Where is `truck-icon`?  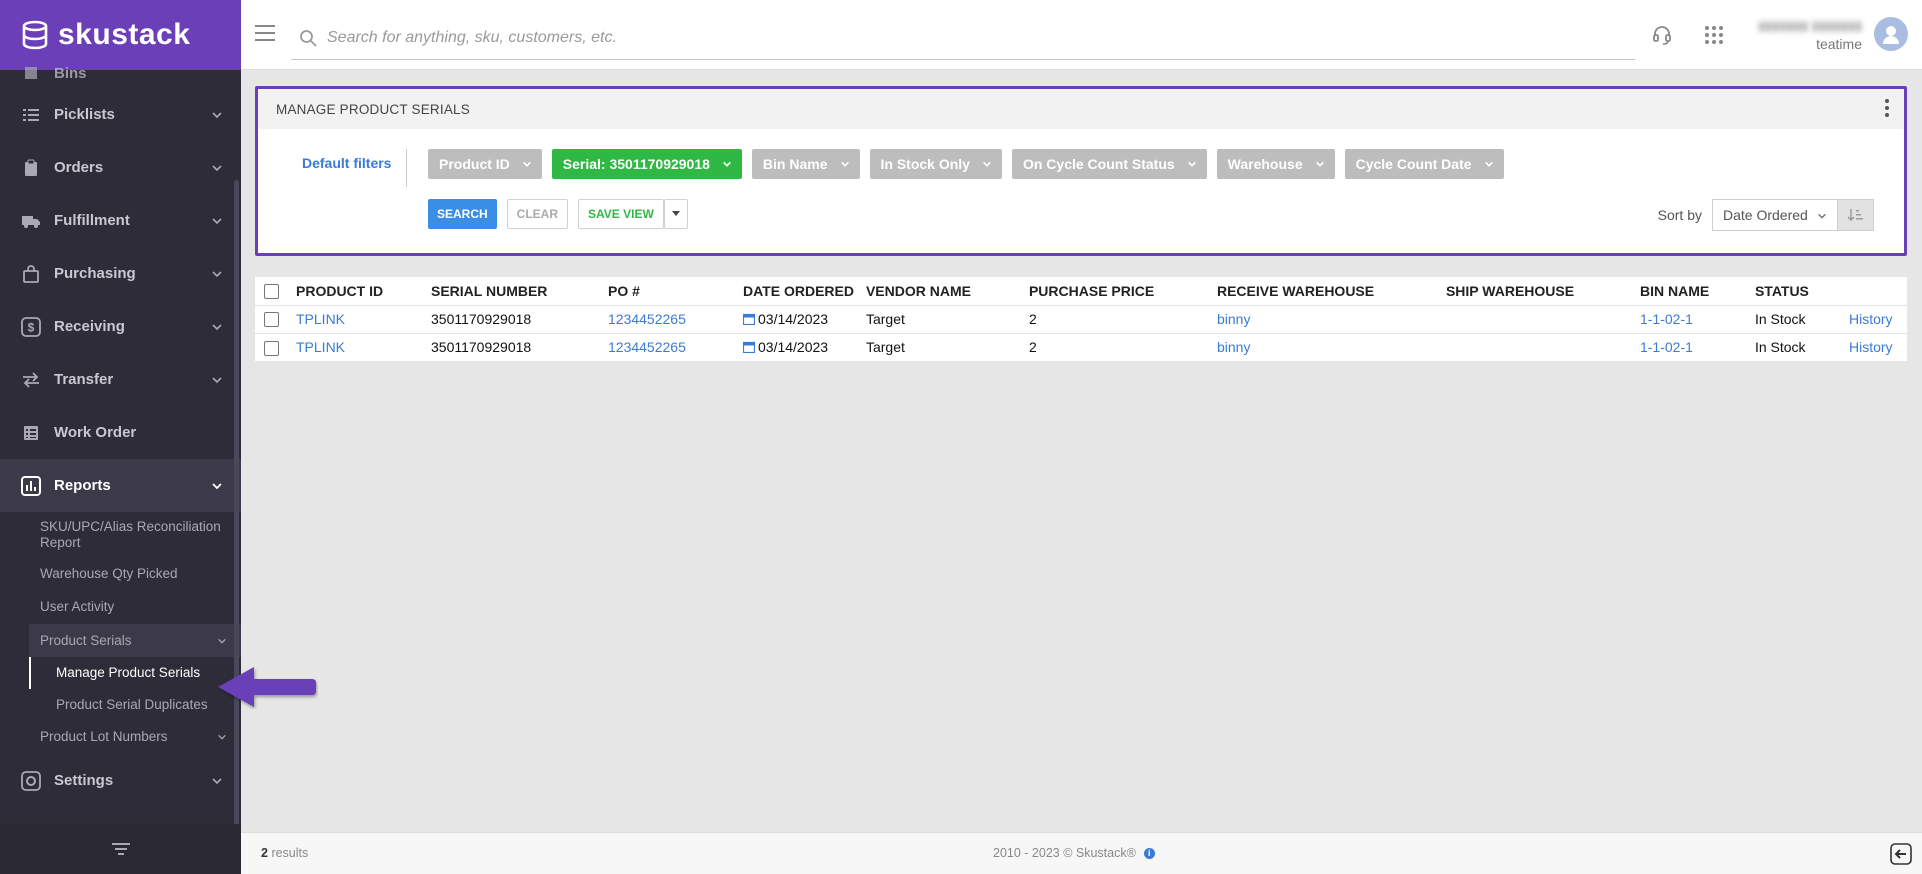 truck-icon is located at coordinates (31, 221).